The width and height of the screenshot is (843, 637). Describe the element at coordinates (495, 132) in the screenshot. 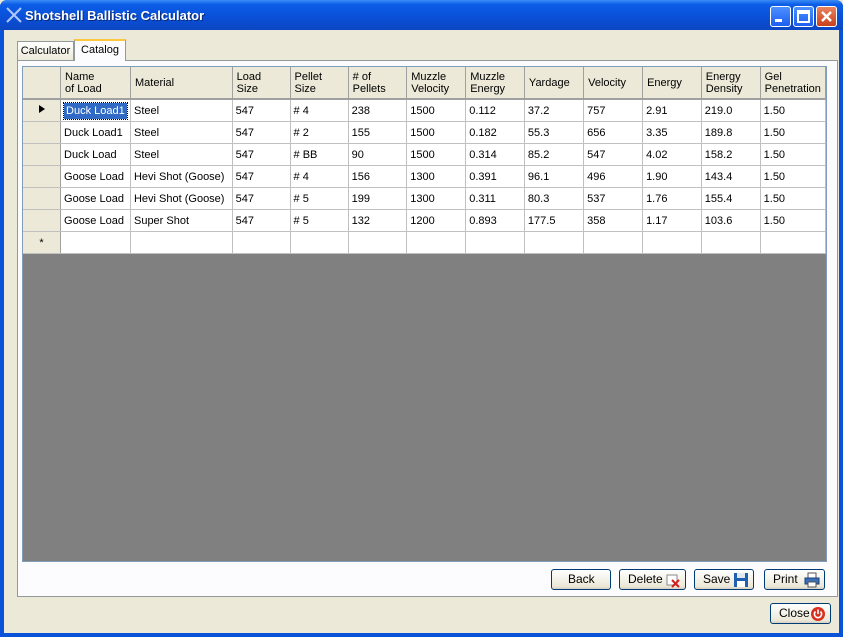

I see `cell-muzzle-energy: 0.182` at that location.